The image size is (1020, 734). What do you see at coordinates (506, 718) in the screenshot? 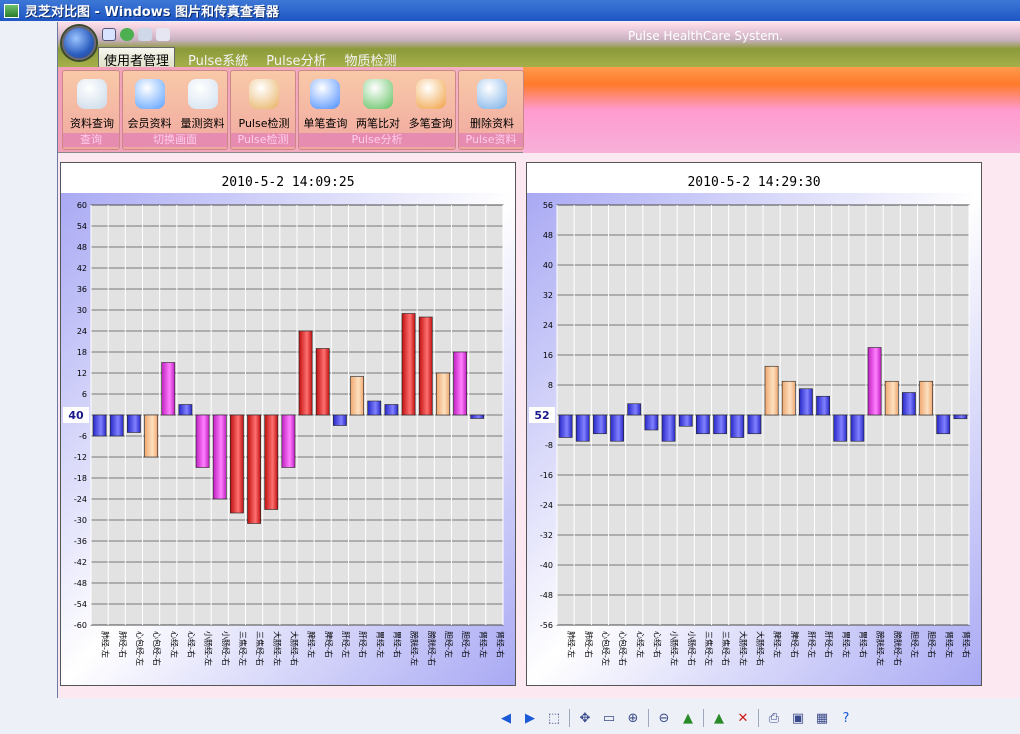
I see `prev-icon: ◀` at bounding box center [506, 718].